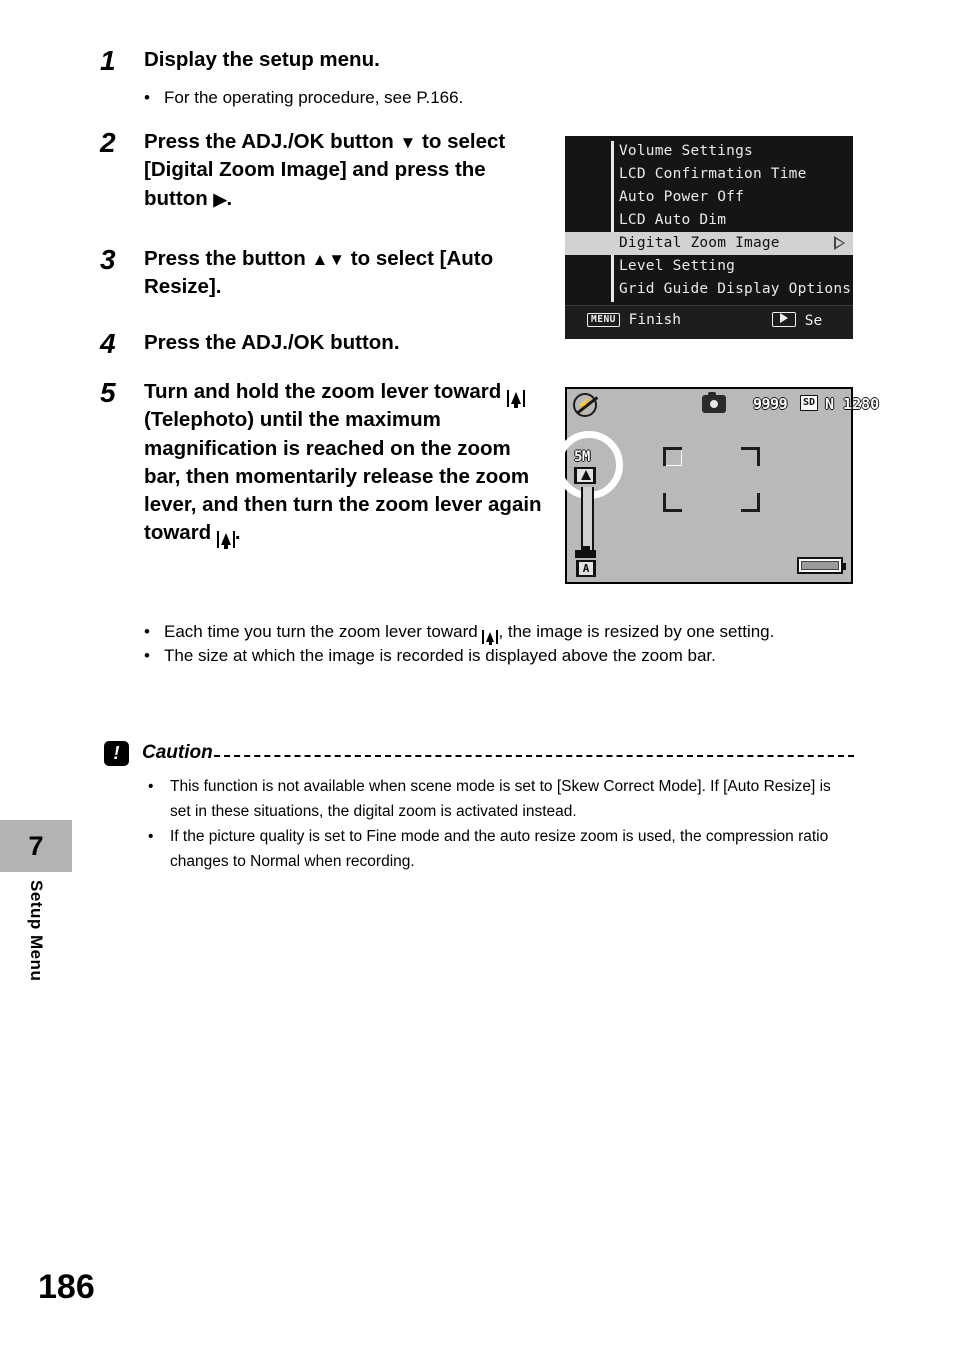  Describe the element at coordinates (108, 259) in the screenshot. I see `step-3-number: 3` at that location.